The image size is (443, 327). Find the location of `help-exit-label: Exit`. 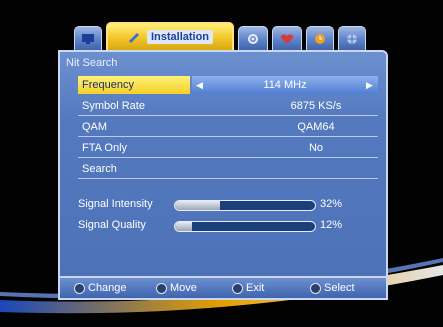

help-exit-label: Exit is located at coordinates (255, 288).